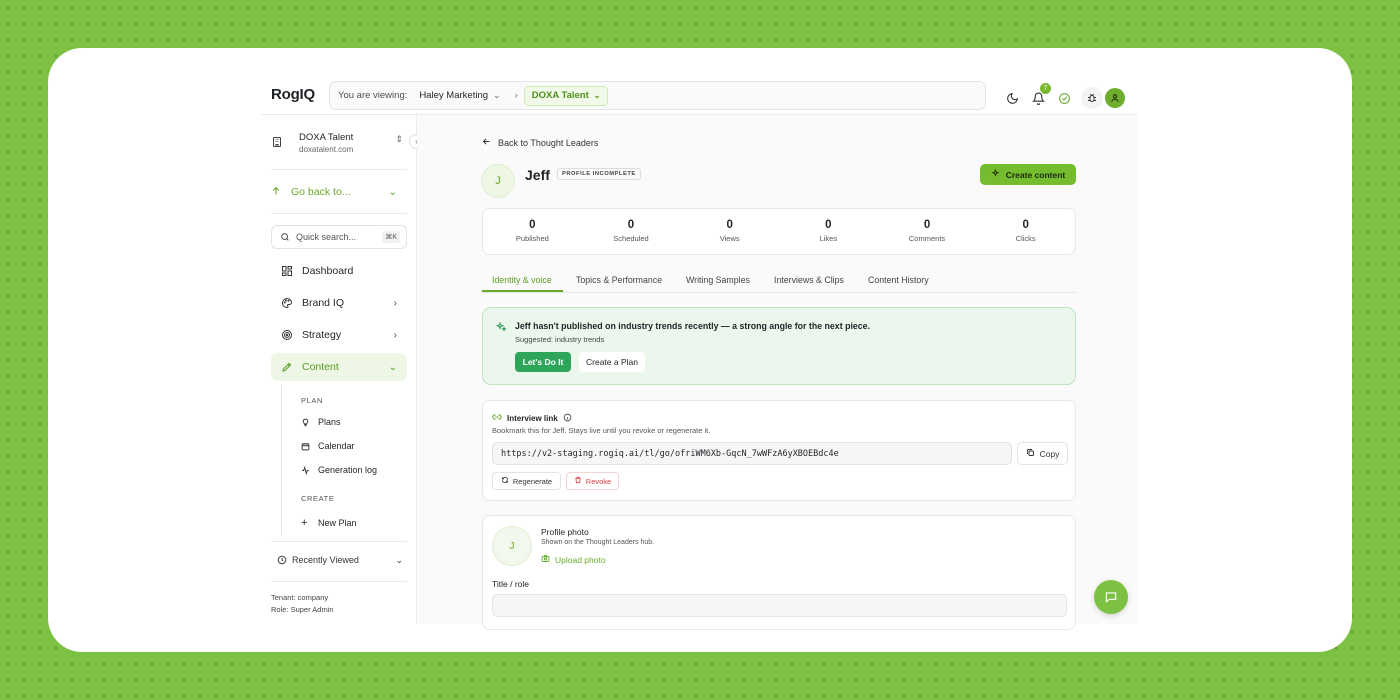 This screenshot has height=700, width=1400. What do you see at coordinates (321, 422) in the screenshot?
I see `submenu-item-plans: Plans` at bounding box center [321, 422].